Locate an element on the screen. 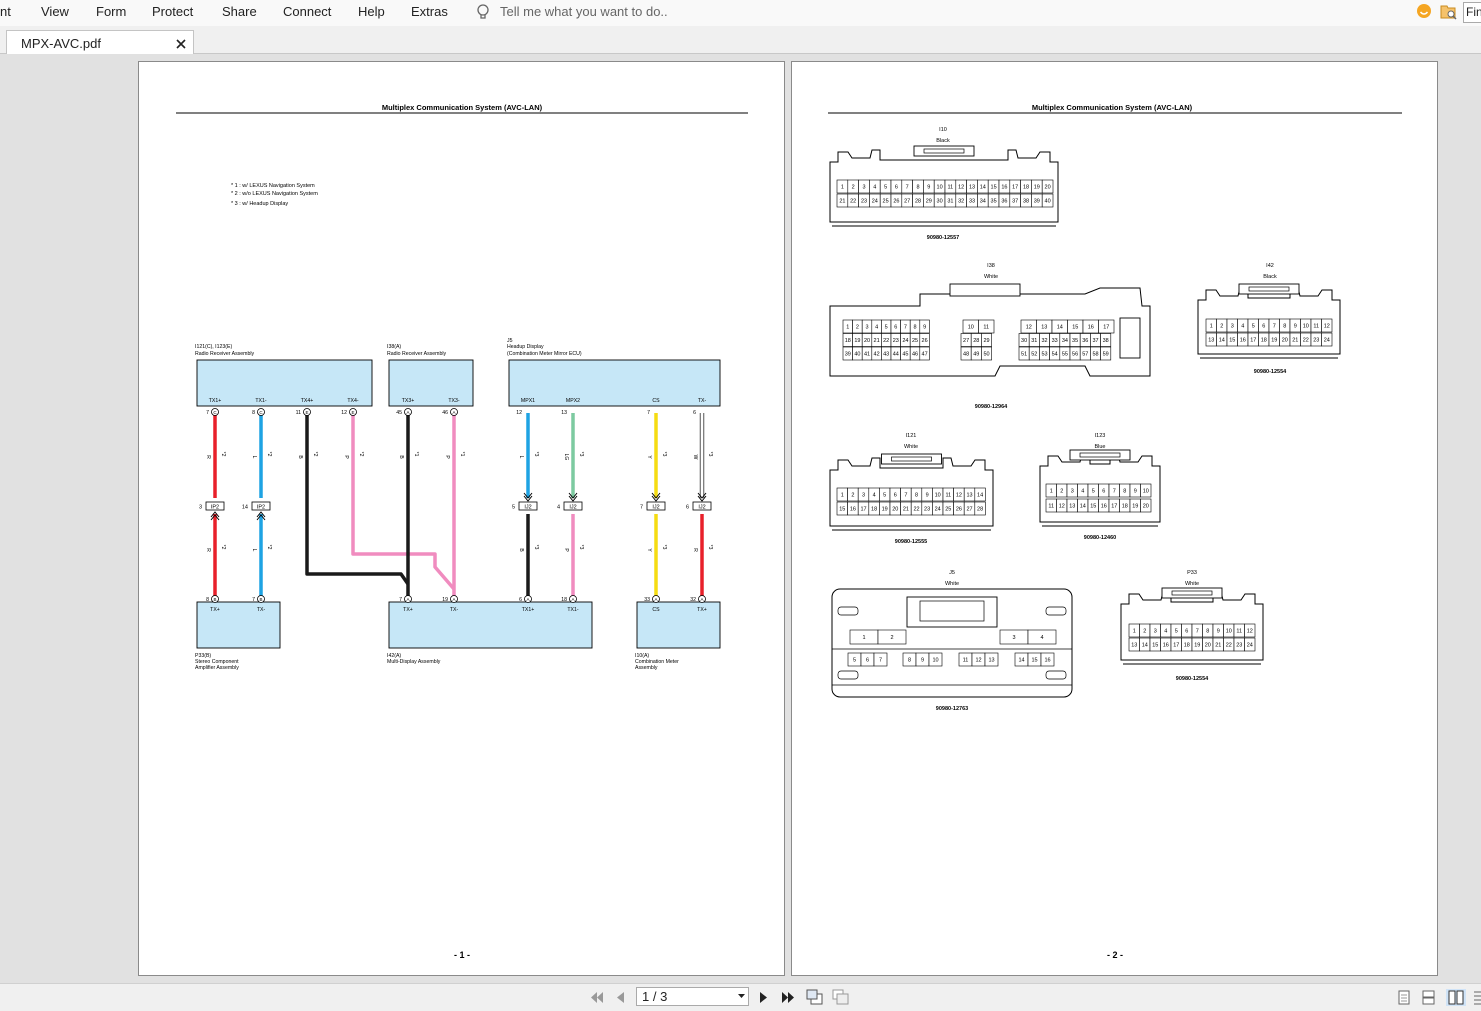  pin-label: TX4- is located at coordinates (353, 401).